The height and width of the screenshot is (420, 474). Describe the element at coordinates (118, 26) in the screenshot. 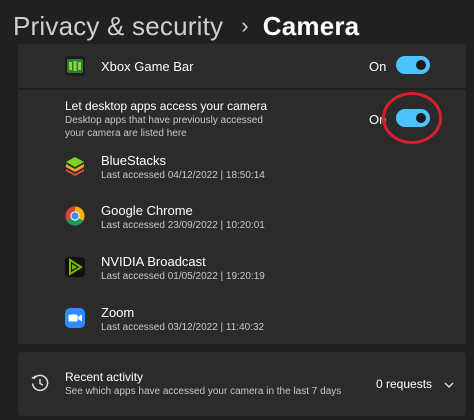

I see `breadcrumb-privacy-security: Privacy & security` at that location.